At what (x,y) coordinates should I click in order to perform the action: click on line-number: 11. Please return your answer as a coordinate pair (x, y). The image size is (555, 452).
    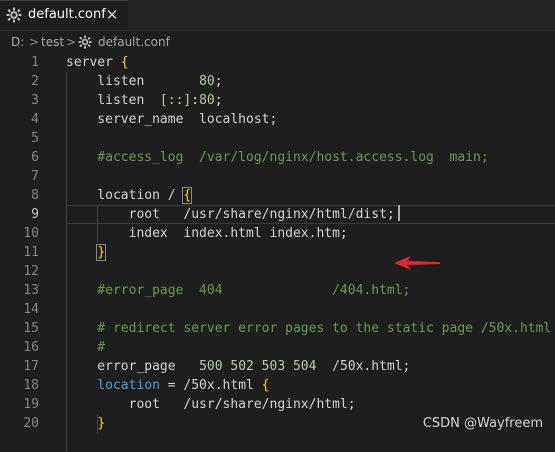
    Looking at the image, I should click on (31, 252).